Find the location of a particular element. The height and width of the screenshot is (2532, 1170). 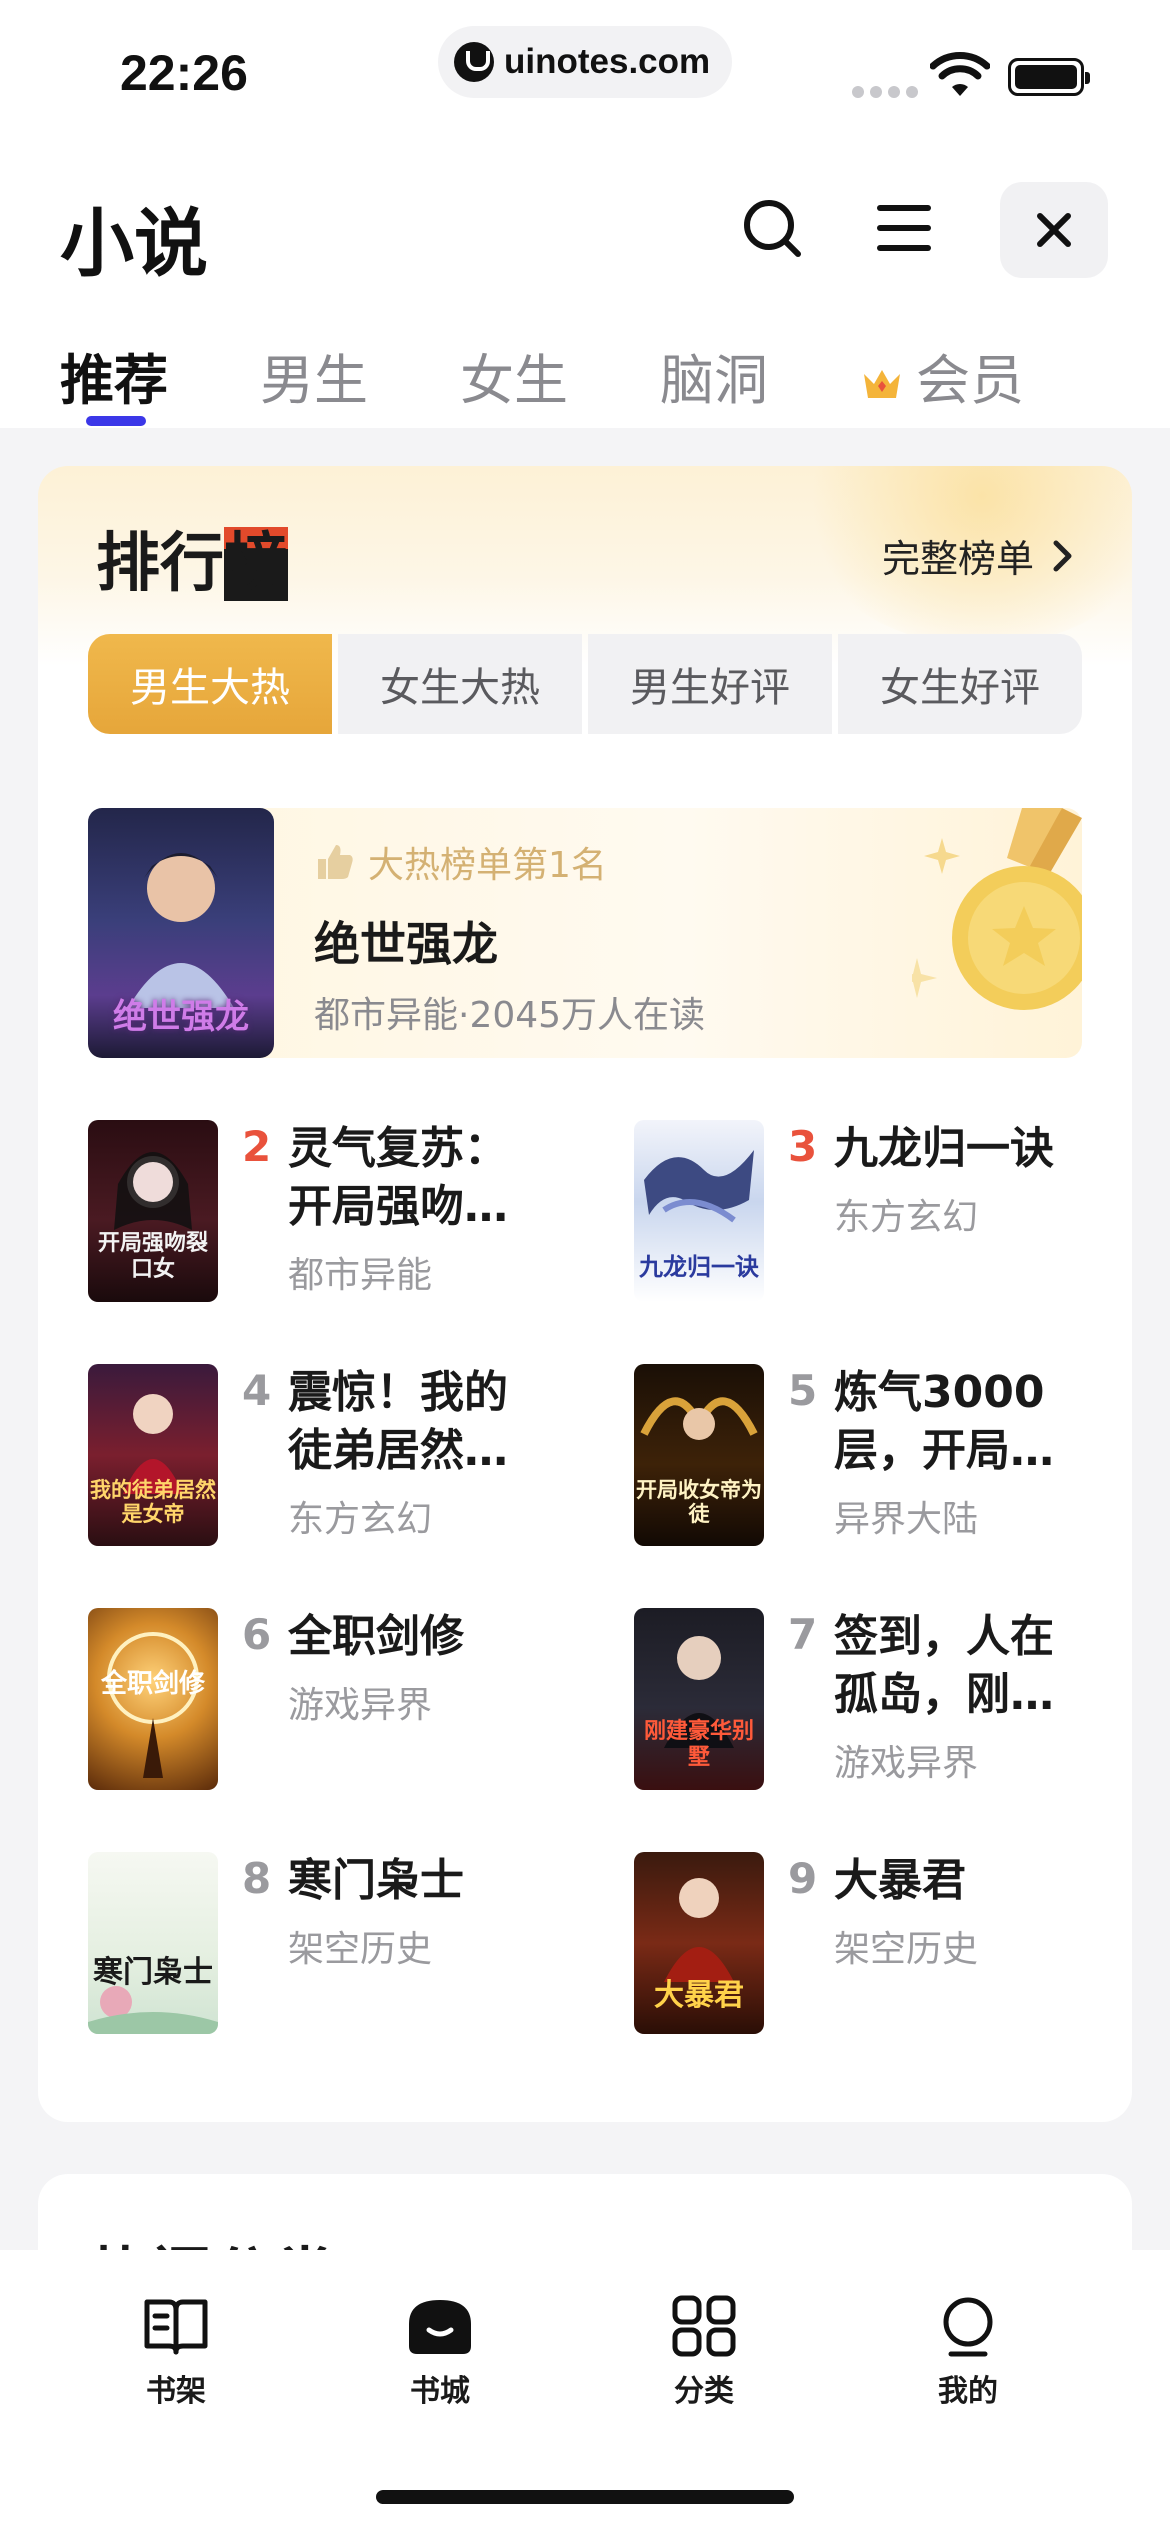

nav-category: 分类 is located at coordinates (704, 2352).